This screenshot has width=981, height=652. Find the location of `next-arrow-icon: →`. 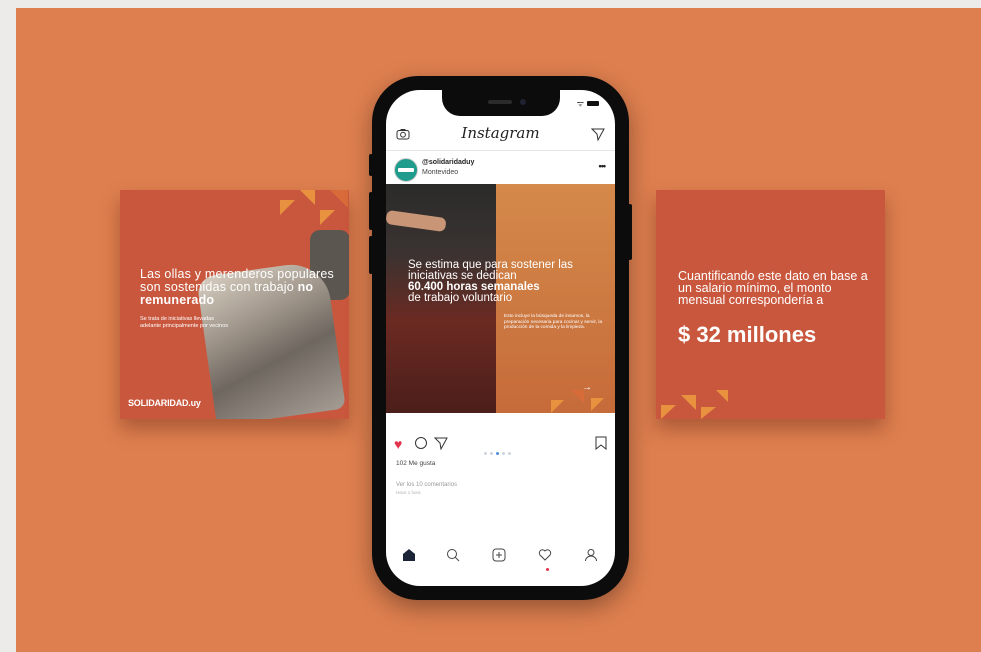

next-arrow-icon: → is located at coordinates (587, 387).